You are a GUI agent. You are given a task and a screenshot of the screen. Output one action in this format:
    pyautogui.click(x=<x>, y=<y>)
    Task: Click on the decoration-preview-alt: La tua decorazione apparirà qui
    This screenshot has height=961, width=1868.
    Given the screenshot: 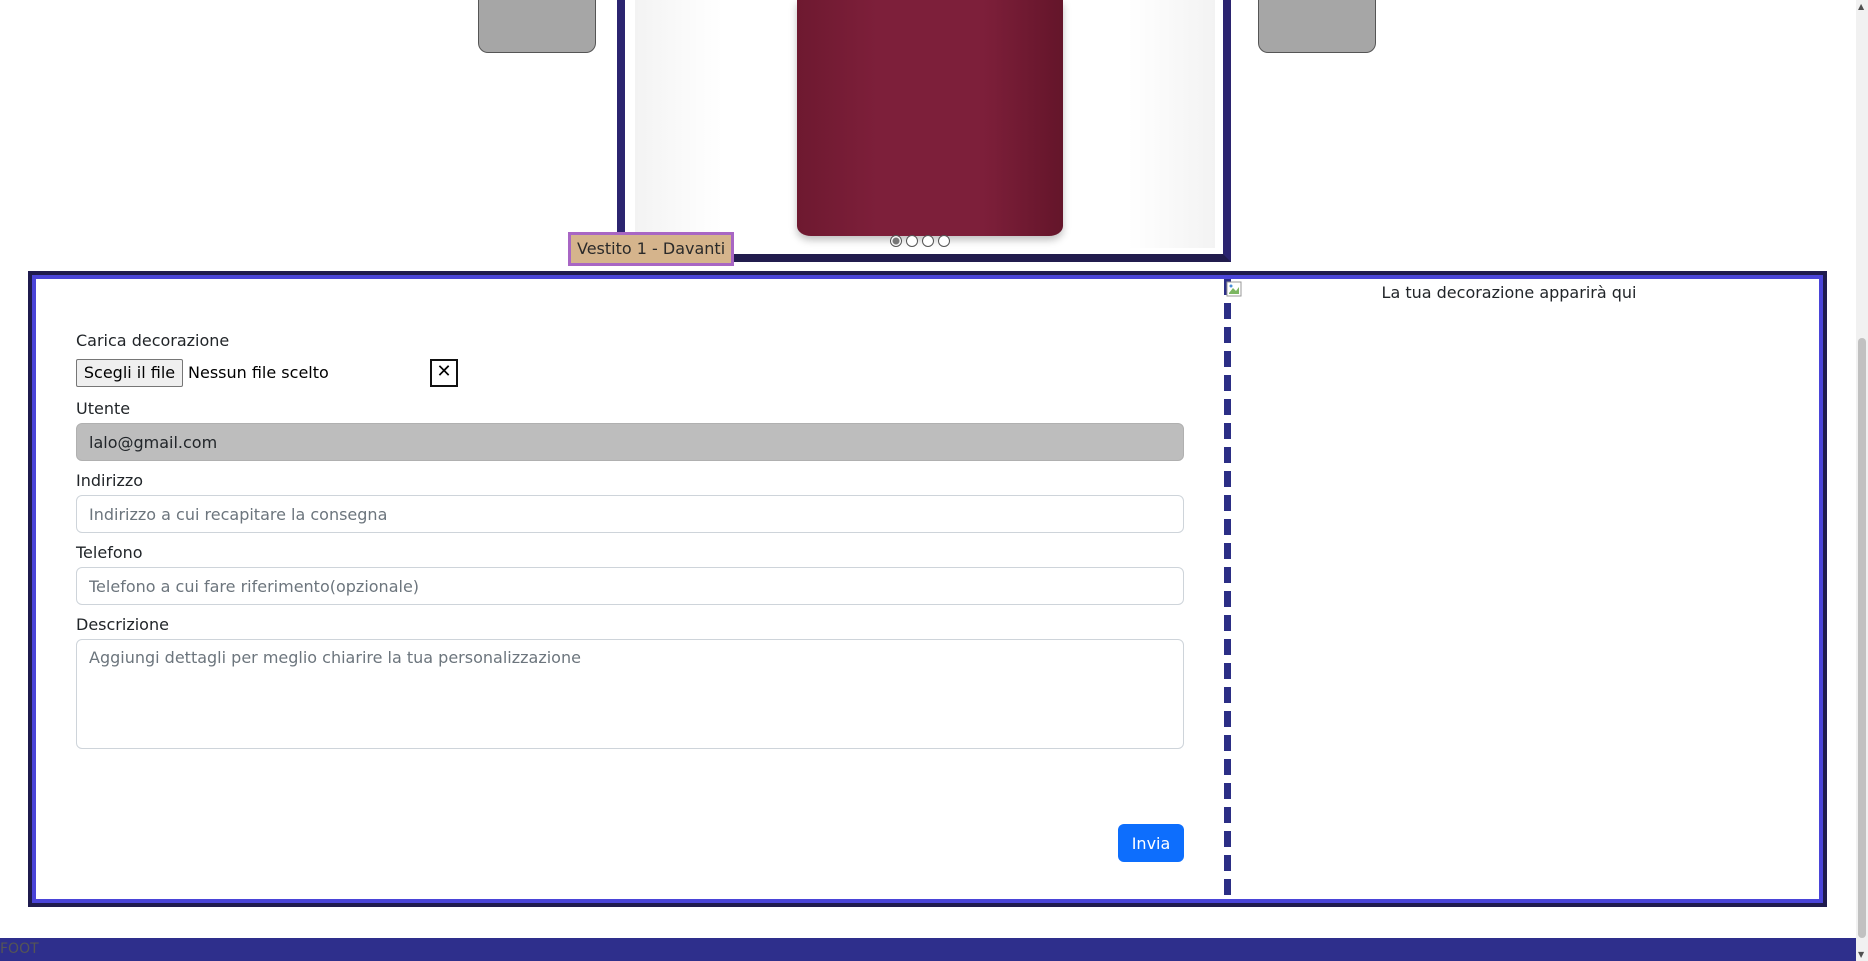 What is the action you would take?
    pyautogui.click(x=1509, y=292)
    